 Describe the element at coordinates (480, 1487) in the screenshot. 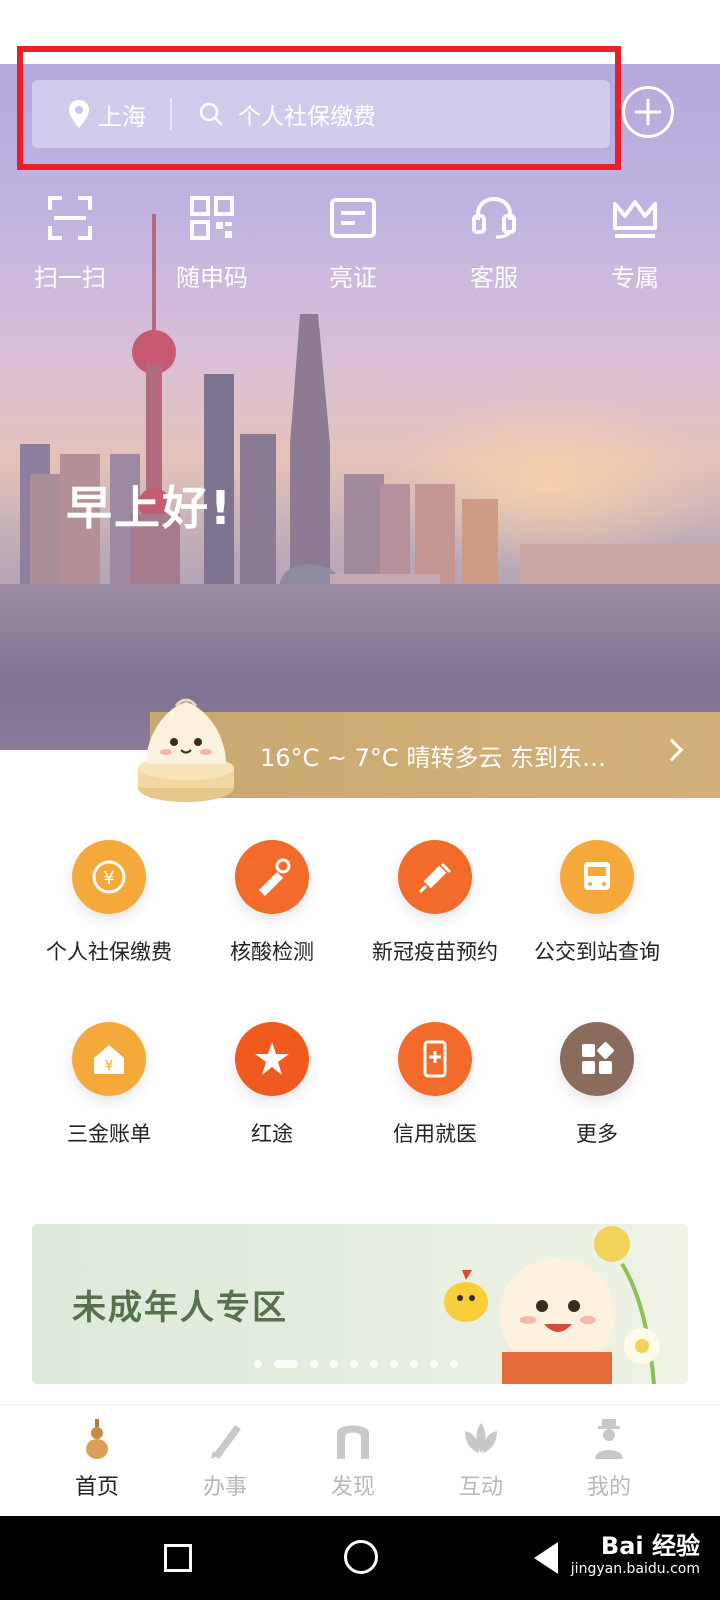

I see `tab-label: 互动` at that location.